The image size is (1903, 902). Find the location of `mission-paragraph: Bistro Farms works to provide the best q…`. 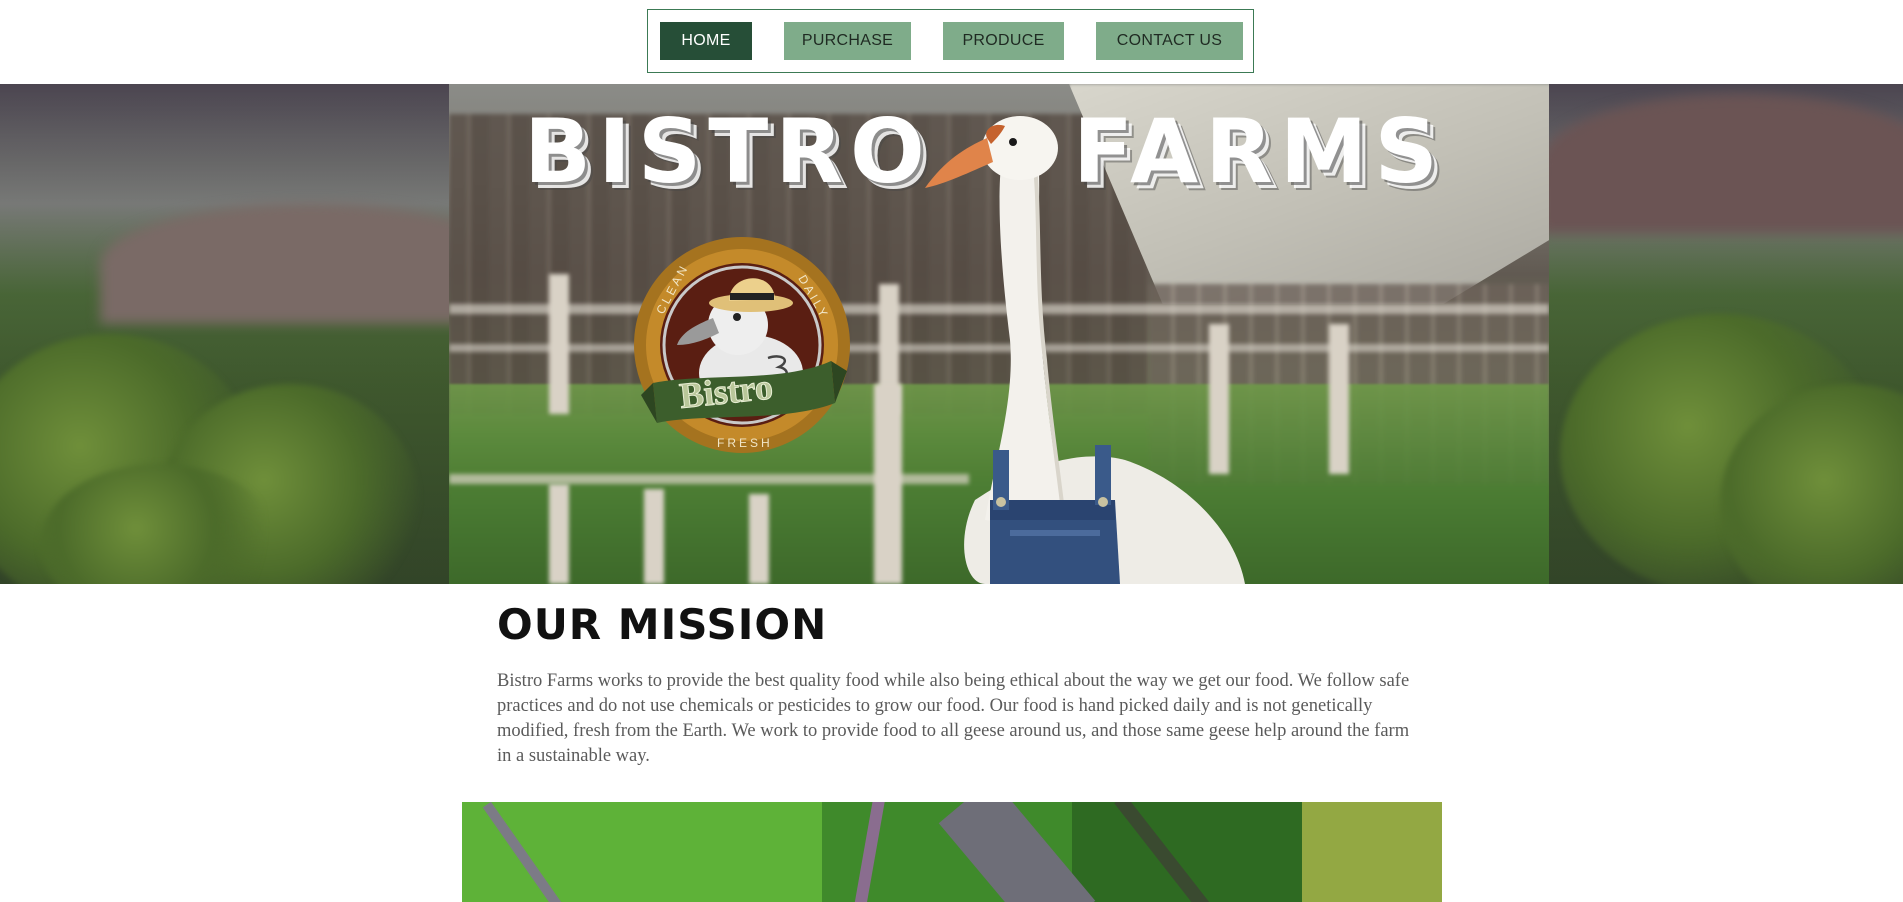

mission-paragraph: Bistro Farms works to provide the best q… is located at coordinates (953, 718).